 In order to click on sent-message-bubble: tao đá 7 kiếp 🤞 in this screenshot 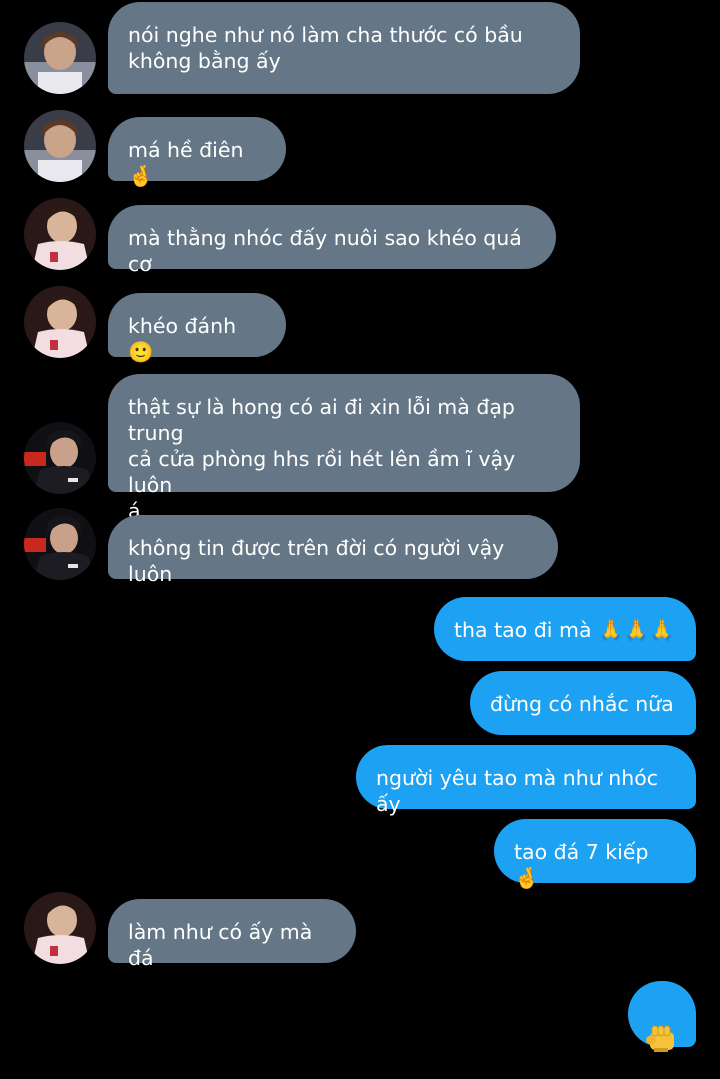, I will do `click(595, 854)`.